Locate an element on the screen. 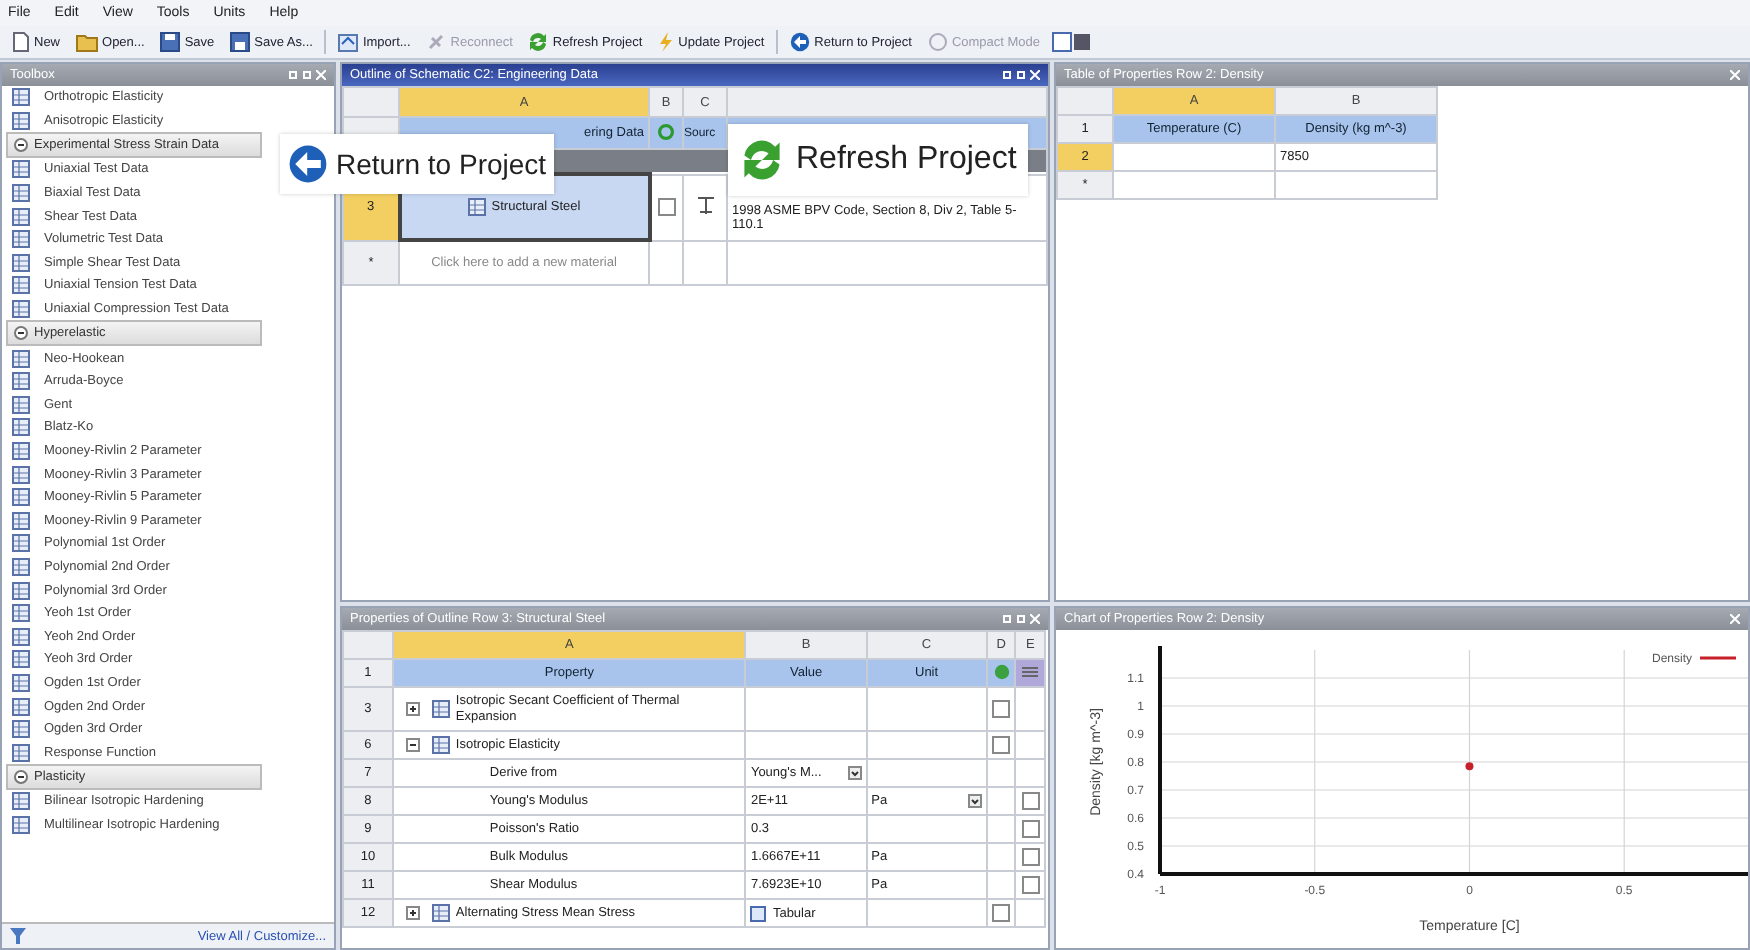 The height and width of the screenshot is (950, 1750). view-toggle-icon is located at coordinates (1072, 42).